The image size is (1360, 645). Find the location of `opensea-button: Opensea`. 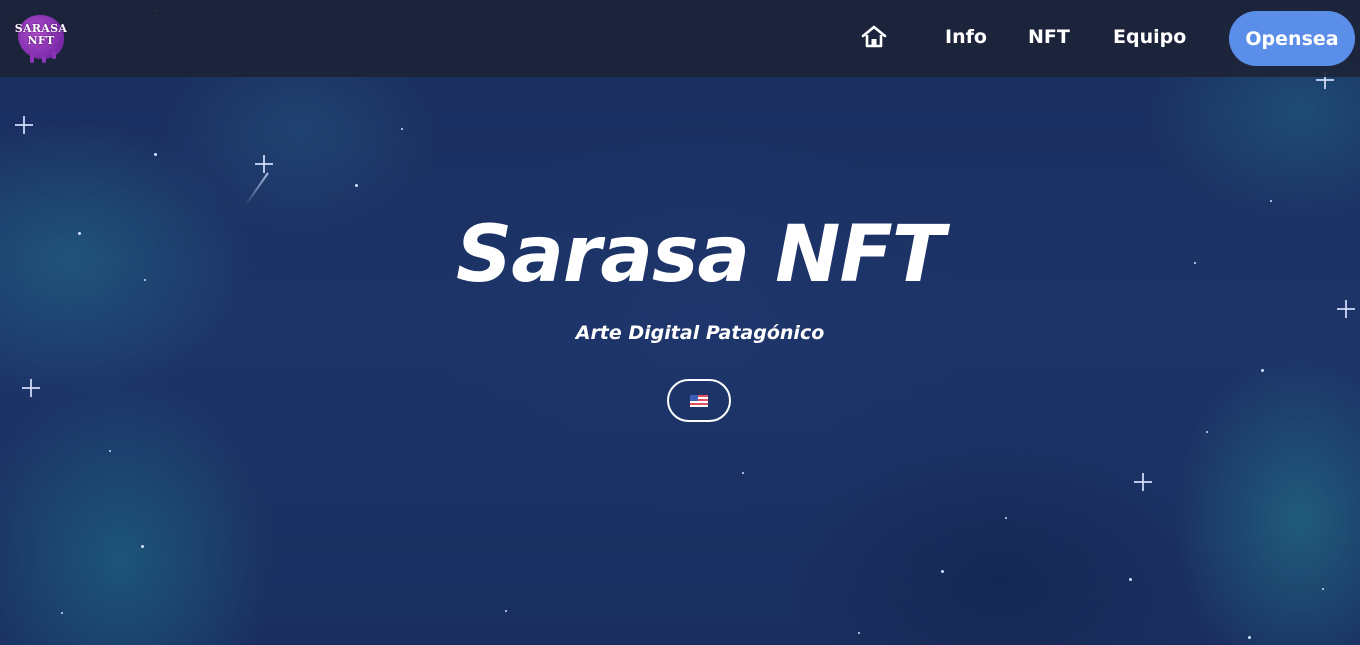

opensea-button: Opensea is located at coordinates (1292, 38).